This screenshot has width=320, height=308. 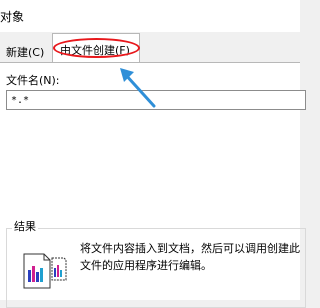 What do you see at coordinates (190, 257) in the screenshot?
I see `result-description: 将文件内容插入到文档，然后可以调用创建此 文件的应用程序进行编辑。` at bounding box center [190, 257].